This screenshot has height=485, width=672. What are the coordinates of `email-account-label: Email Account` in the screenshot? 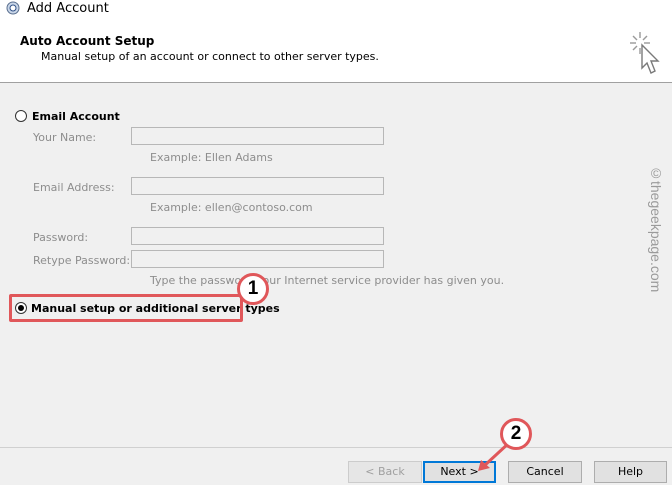 It's located at (76, 116).